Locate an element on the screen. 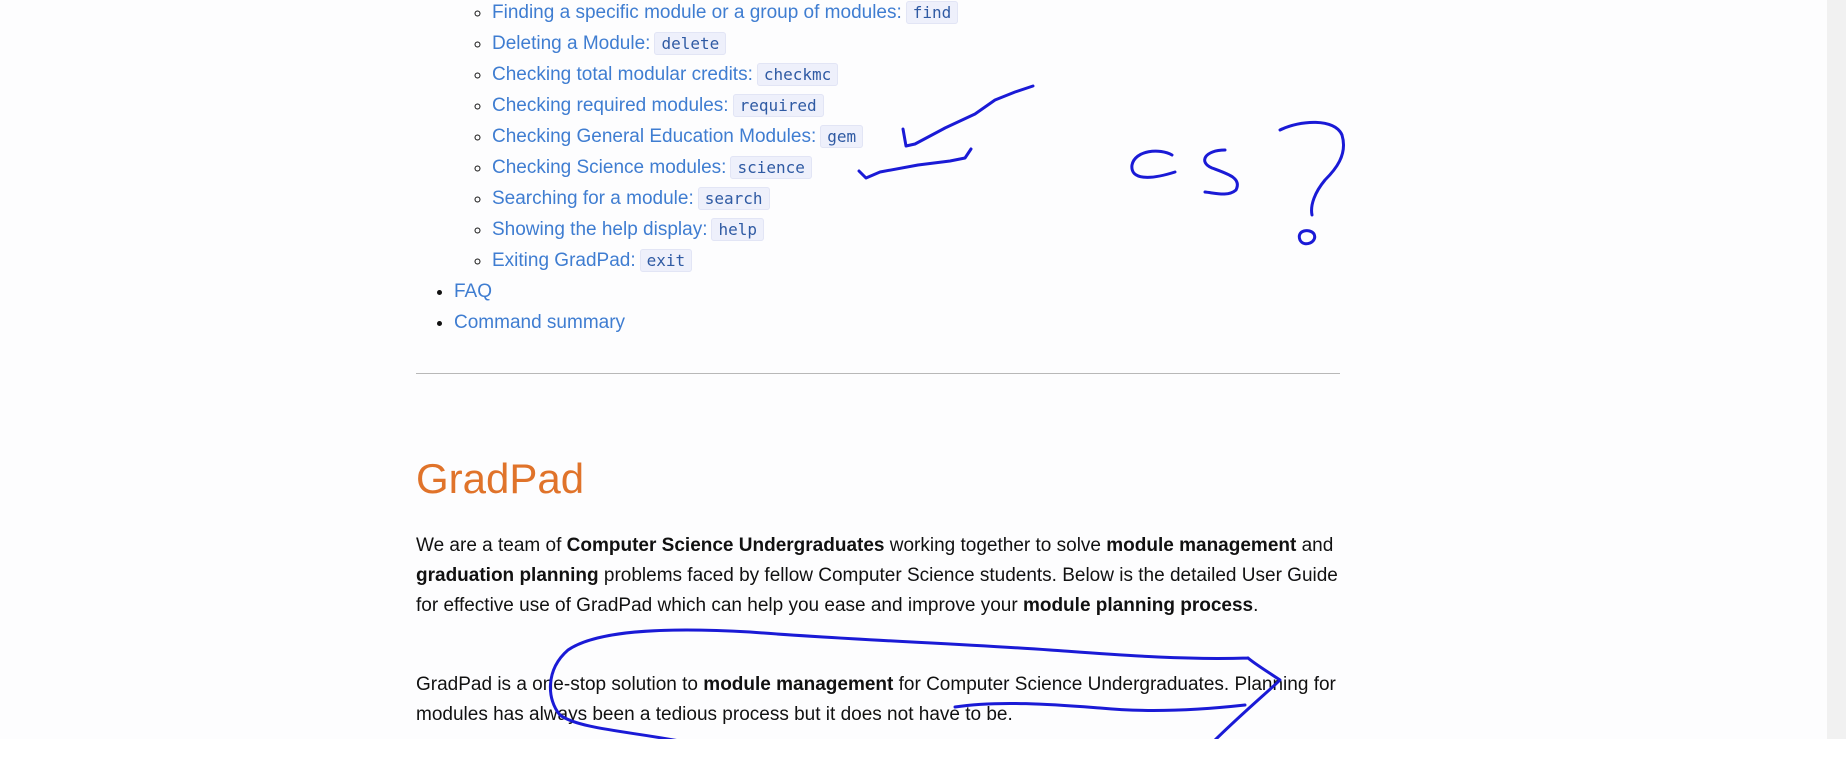  handwritten-question-mark is located at coordinates (1311, 168).